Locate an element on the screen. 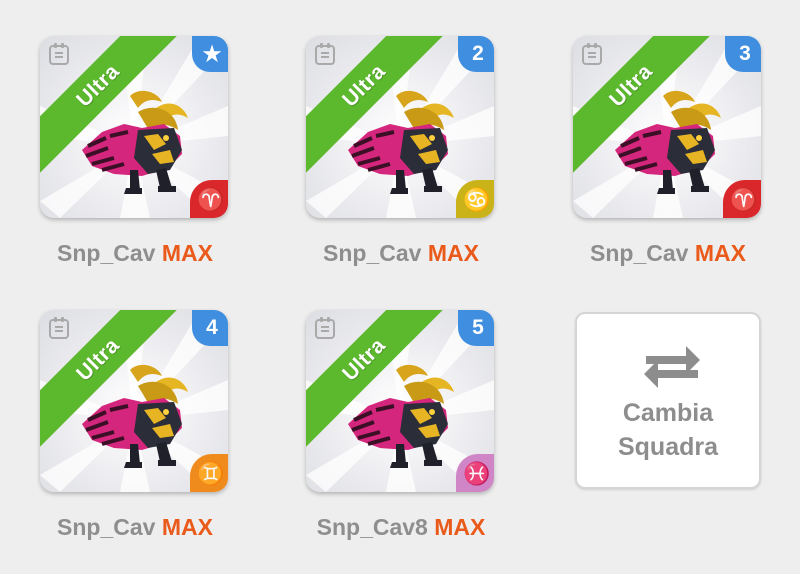  gemini-icon: ♊ is located at coordinates (209, 473).